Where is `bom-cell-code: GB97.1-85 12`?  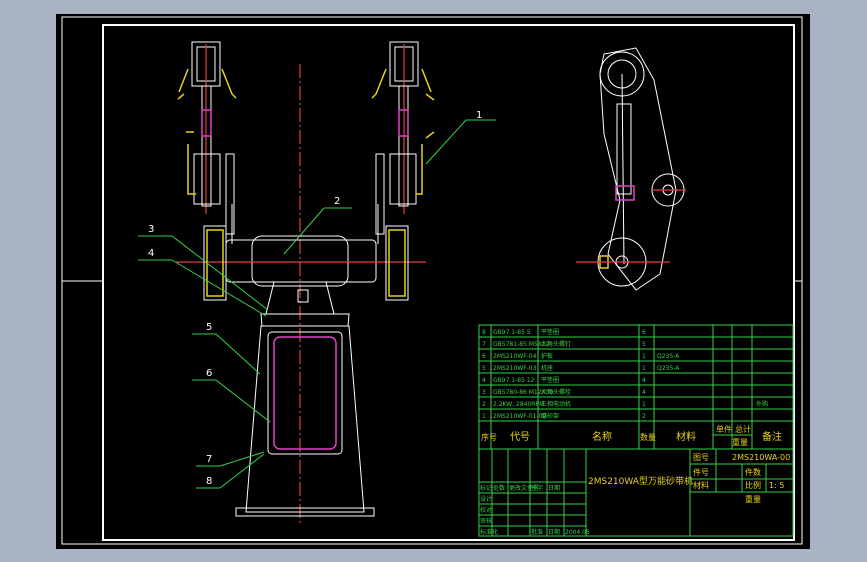
bom-cell-code: GB97.1-85 12 is located at coordinates (514, 380).